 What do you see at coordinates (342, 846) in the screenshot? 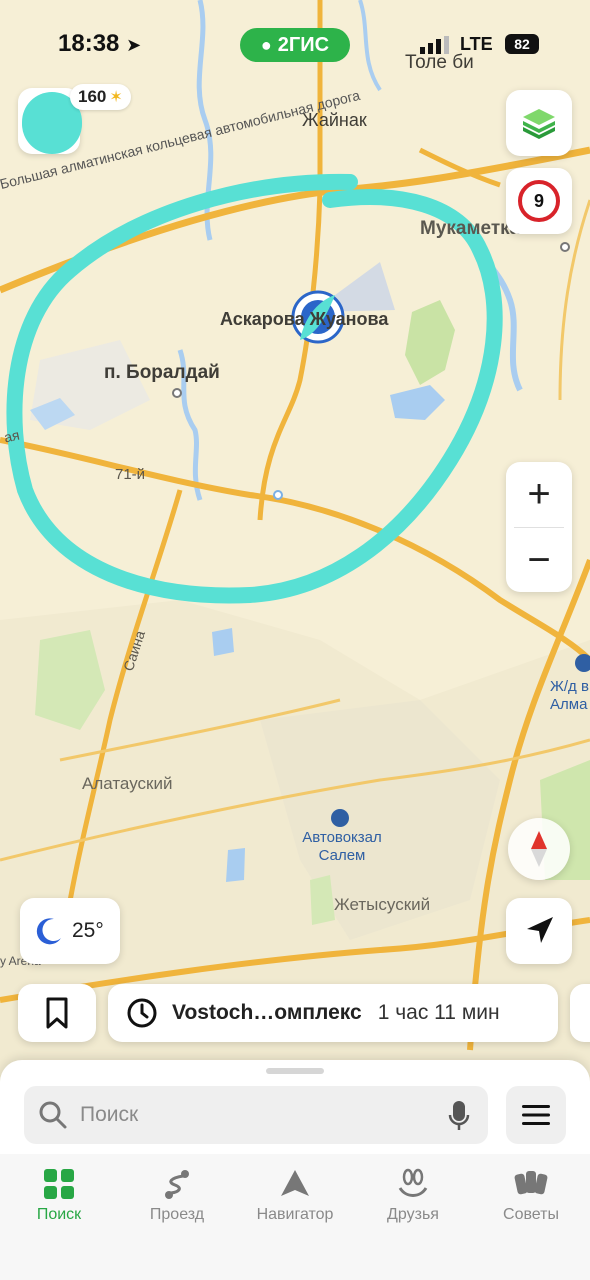
I see `map-label-avtovokzal: Автовокзал Салем` at bounding box center [342, 846].